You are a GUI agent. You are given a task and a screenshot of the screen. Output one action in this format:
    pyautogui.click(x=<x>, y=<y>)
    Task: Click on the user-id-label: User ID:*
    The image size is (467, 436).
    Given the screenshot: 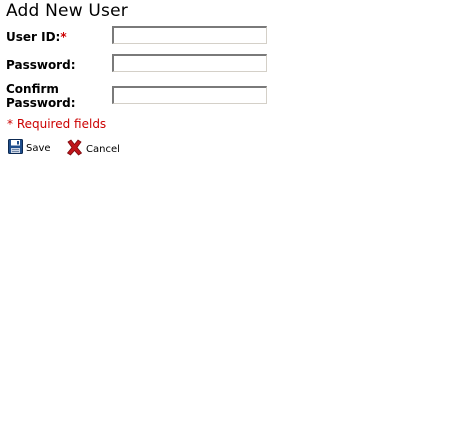 What is the action you would take?
    pyautogui.click(x=36, y=37)
    